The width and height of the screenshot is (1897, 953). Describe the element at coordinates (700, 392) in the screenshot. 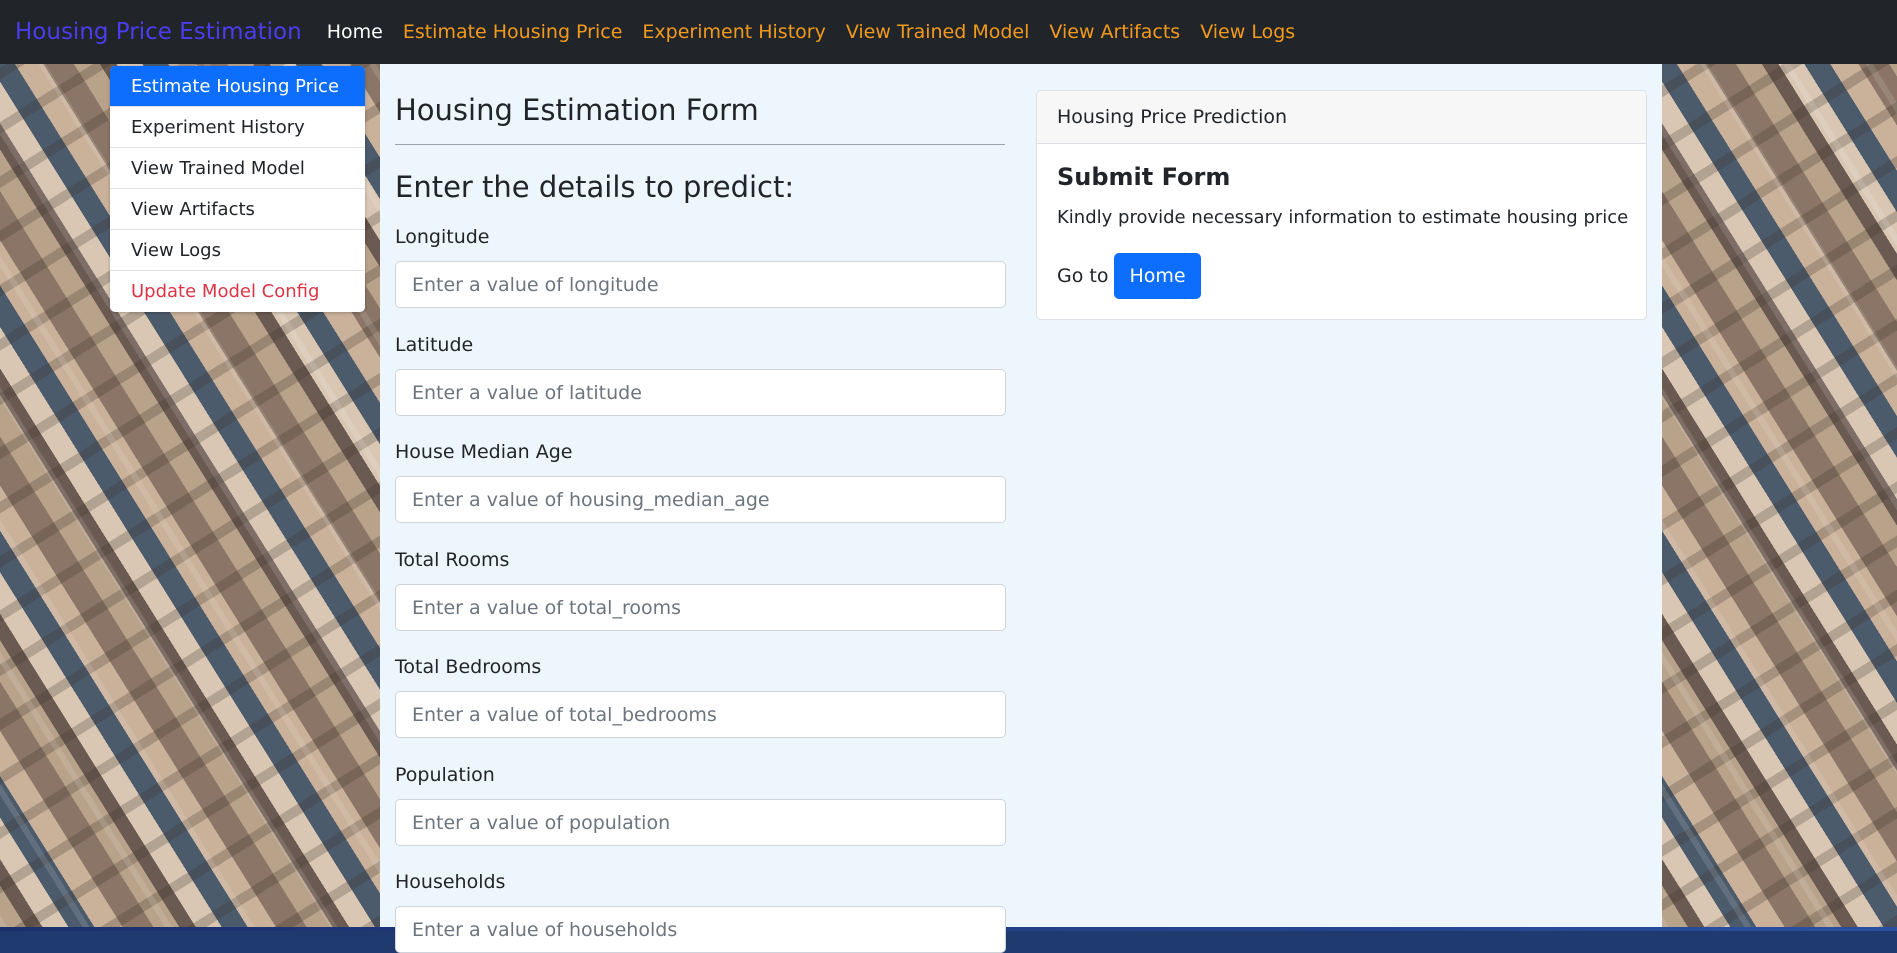

I see `latitude-input` at that location.